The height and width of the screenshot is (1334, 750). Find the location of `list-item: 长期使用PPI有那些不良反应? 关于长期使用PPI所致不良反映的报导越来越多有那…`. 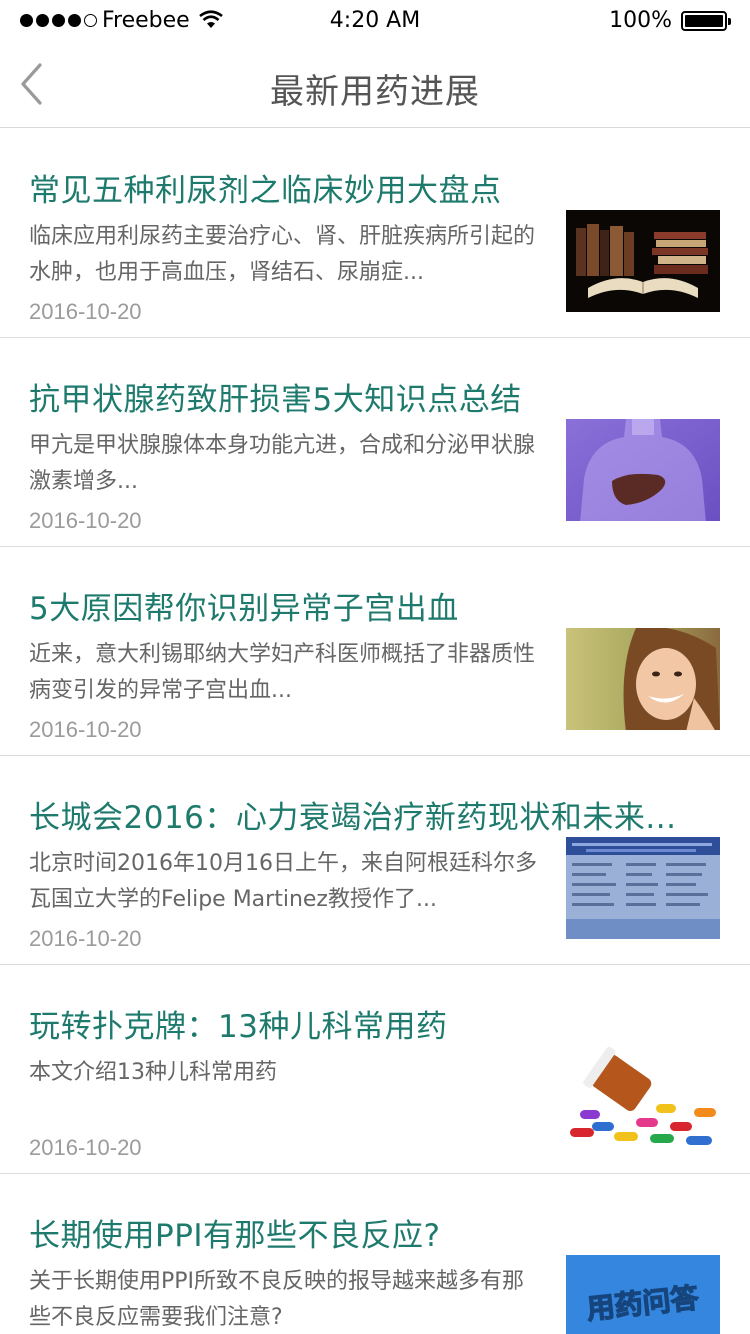

list-item: 长期使用PPI有那些不良反应? 关于长期使用PPI所致不良反映的报导越来越多有那… is located at coordinates (375, 1254).